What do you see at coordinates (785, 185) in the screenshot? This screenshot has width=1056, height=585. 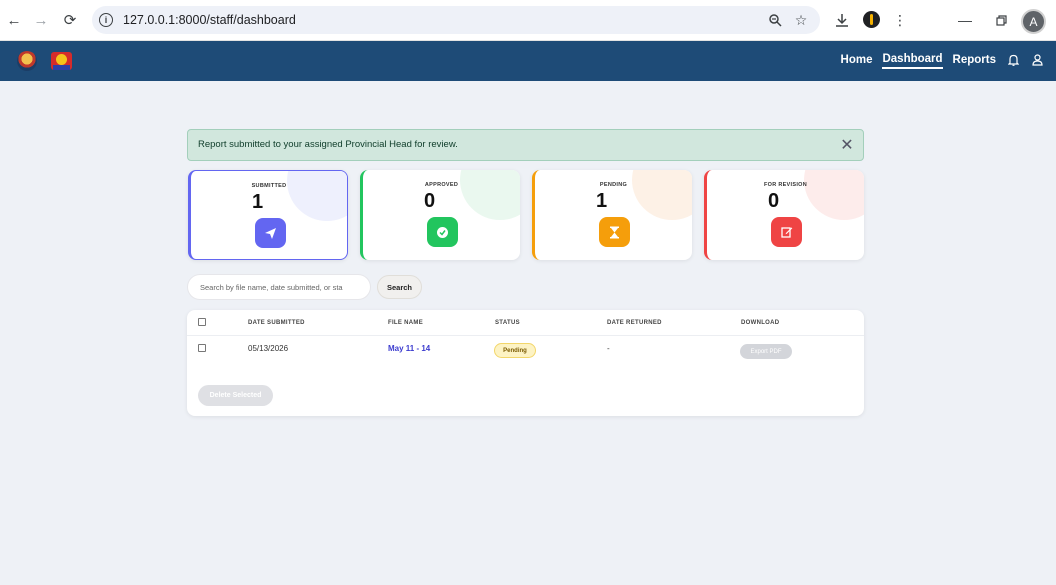 I see `stat-label: FOR REVISION` at bounding box center [785, 185].